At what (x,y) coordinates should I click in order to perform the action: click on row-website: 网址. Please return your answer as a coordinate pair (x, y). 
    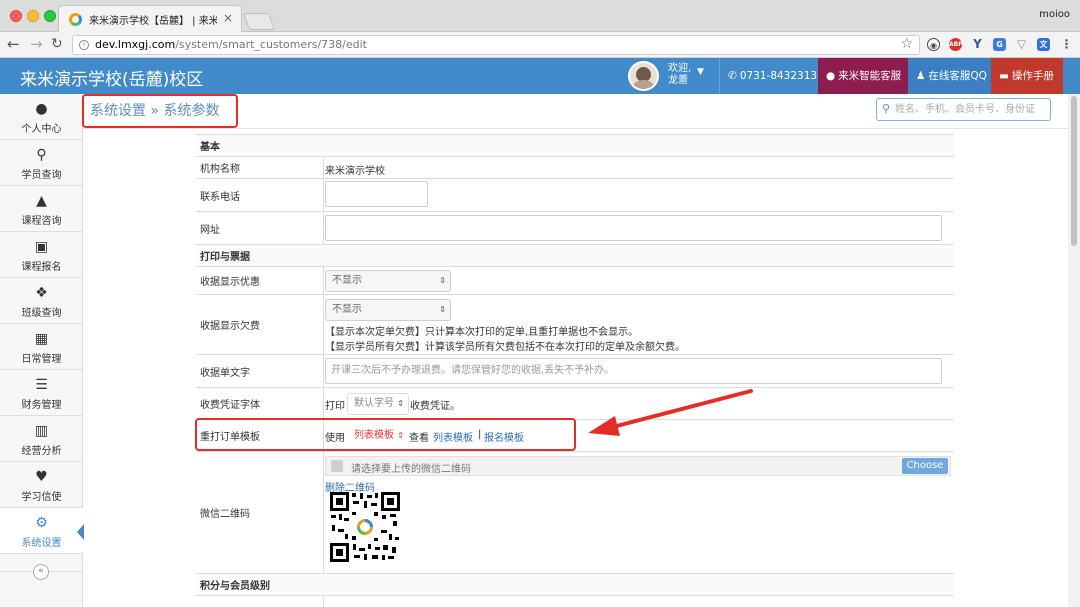
    Looking at the image, I should click on (575, 227).